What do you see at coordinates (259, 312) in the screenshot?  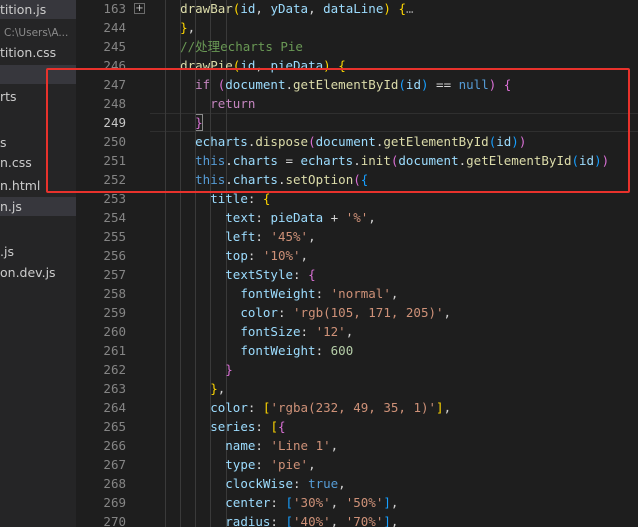 I see `code-token: color` at bounding box center [259, 312].